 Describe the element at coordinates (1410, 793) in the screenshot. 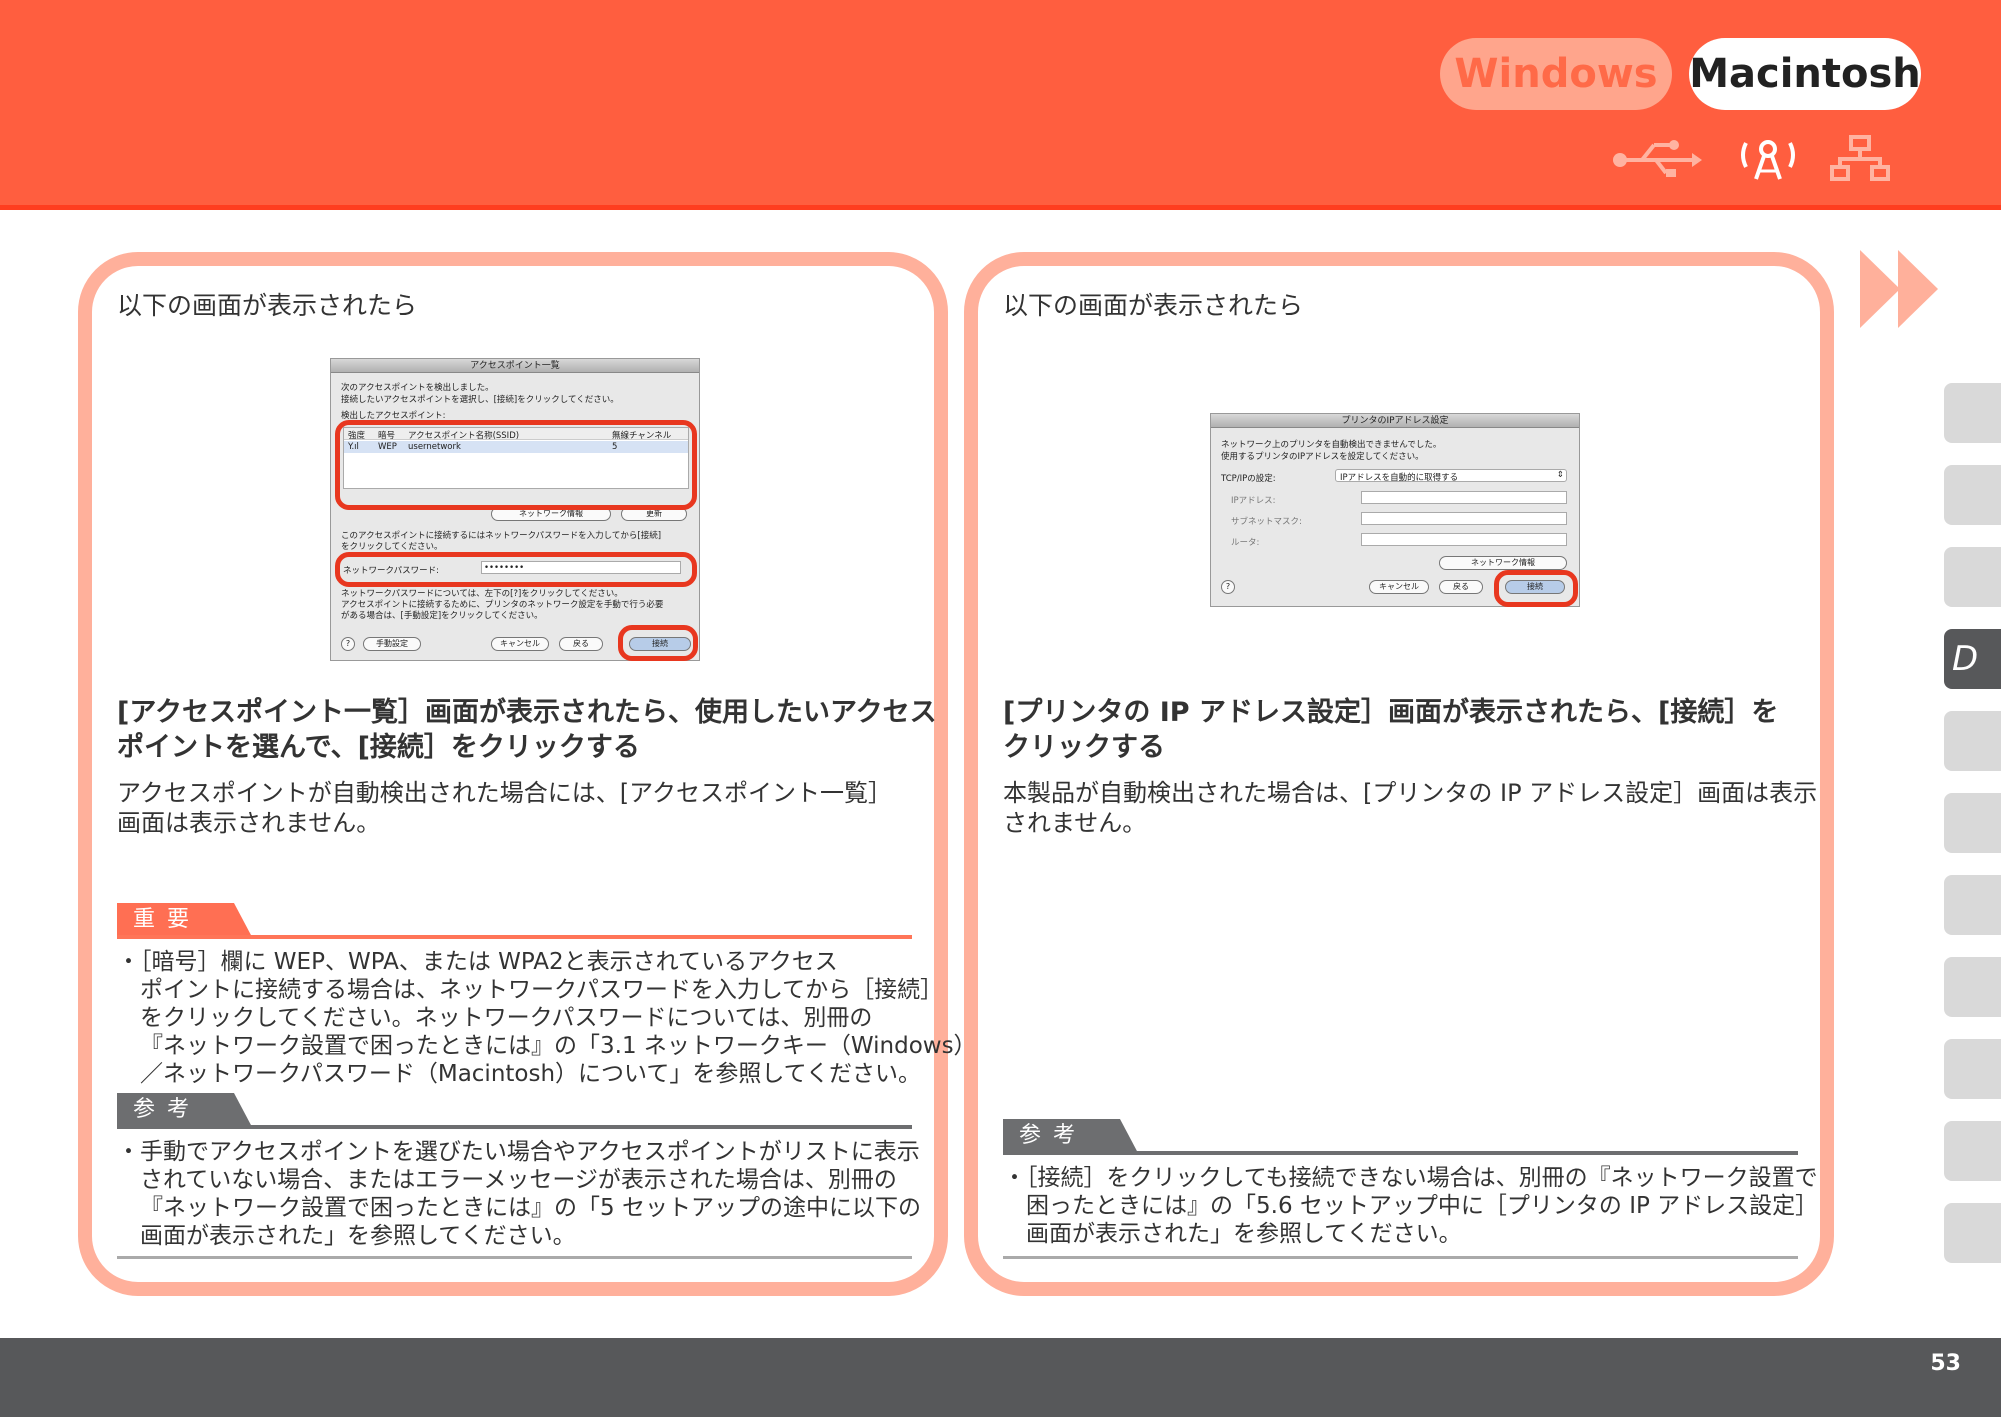

I see `right-body-line: 本製品が自動検出された場合は、[プリンタの IP アドレス設定］画面は表示` at that location.